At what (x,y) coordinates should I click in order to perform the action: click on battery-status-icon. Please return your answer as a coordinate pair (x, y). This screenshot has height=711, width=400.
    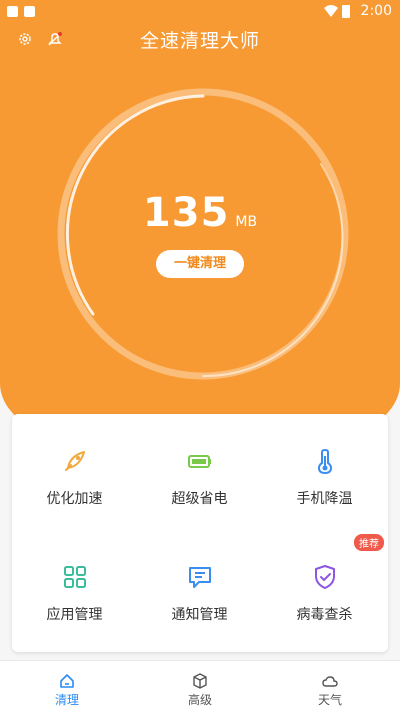
    Looking at the image, I should click on (346, 11).